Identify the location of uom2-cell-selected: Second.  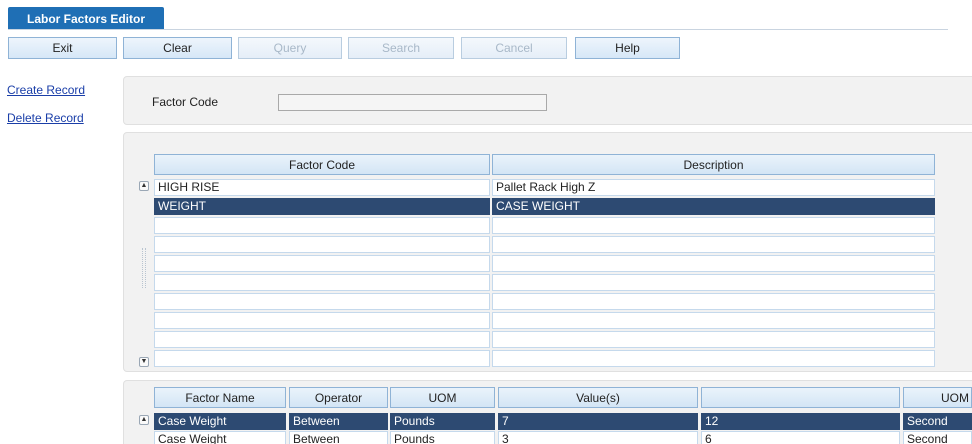
(937, 421).